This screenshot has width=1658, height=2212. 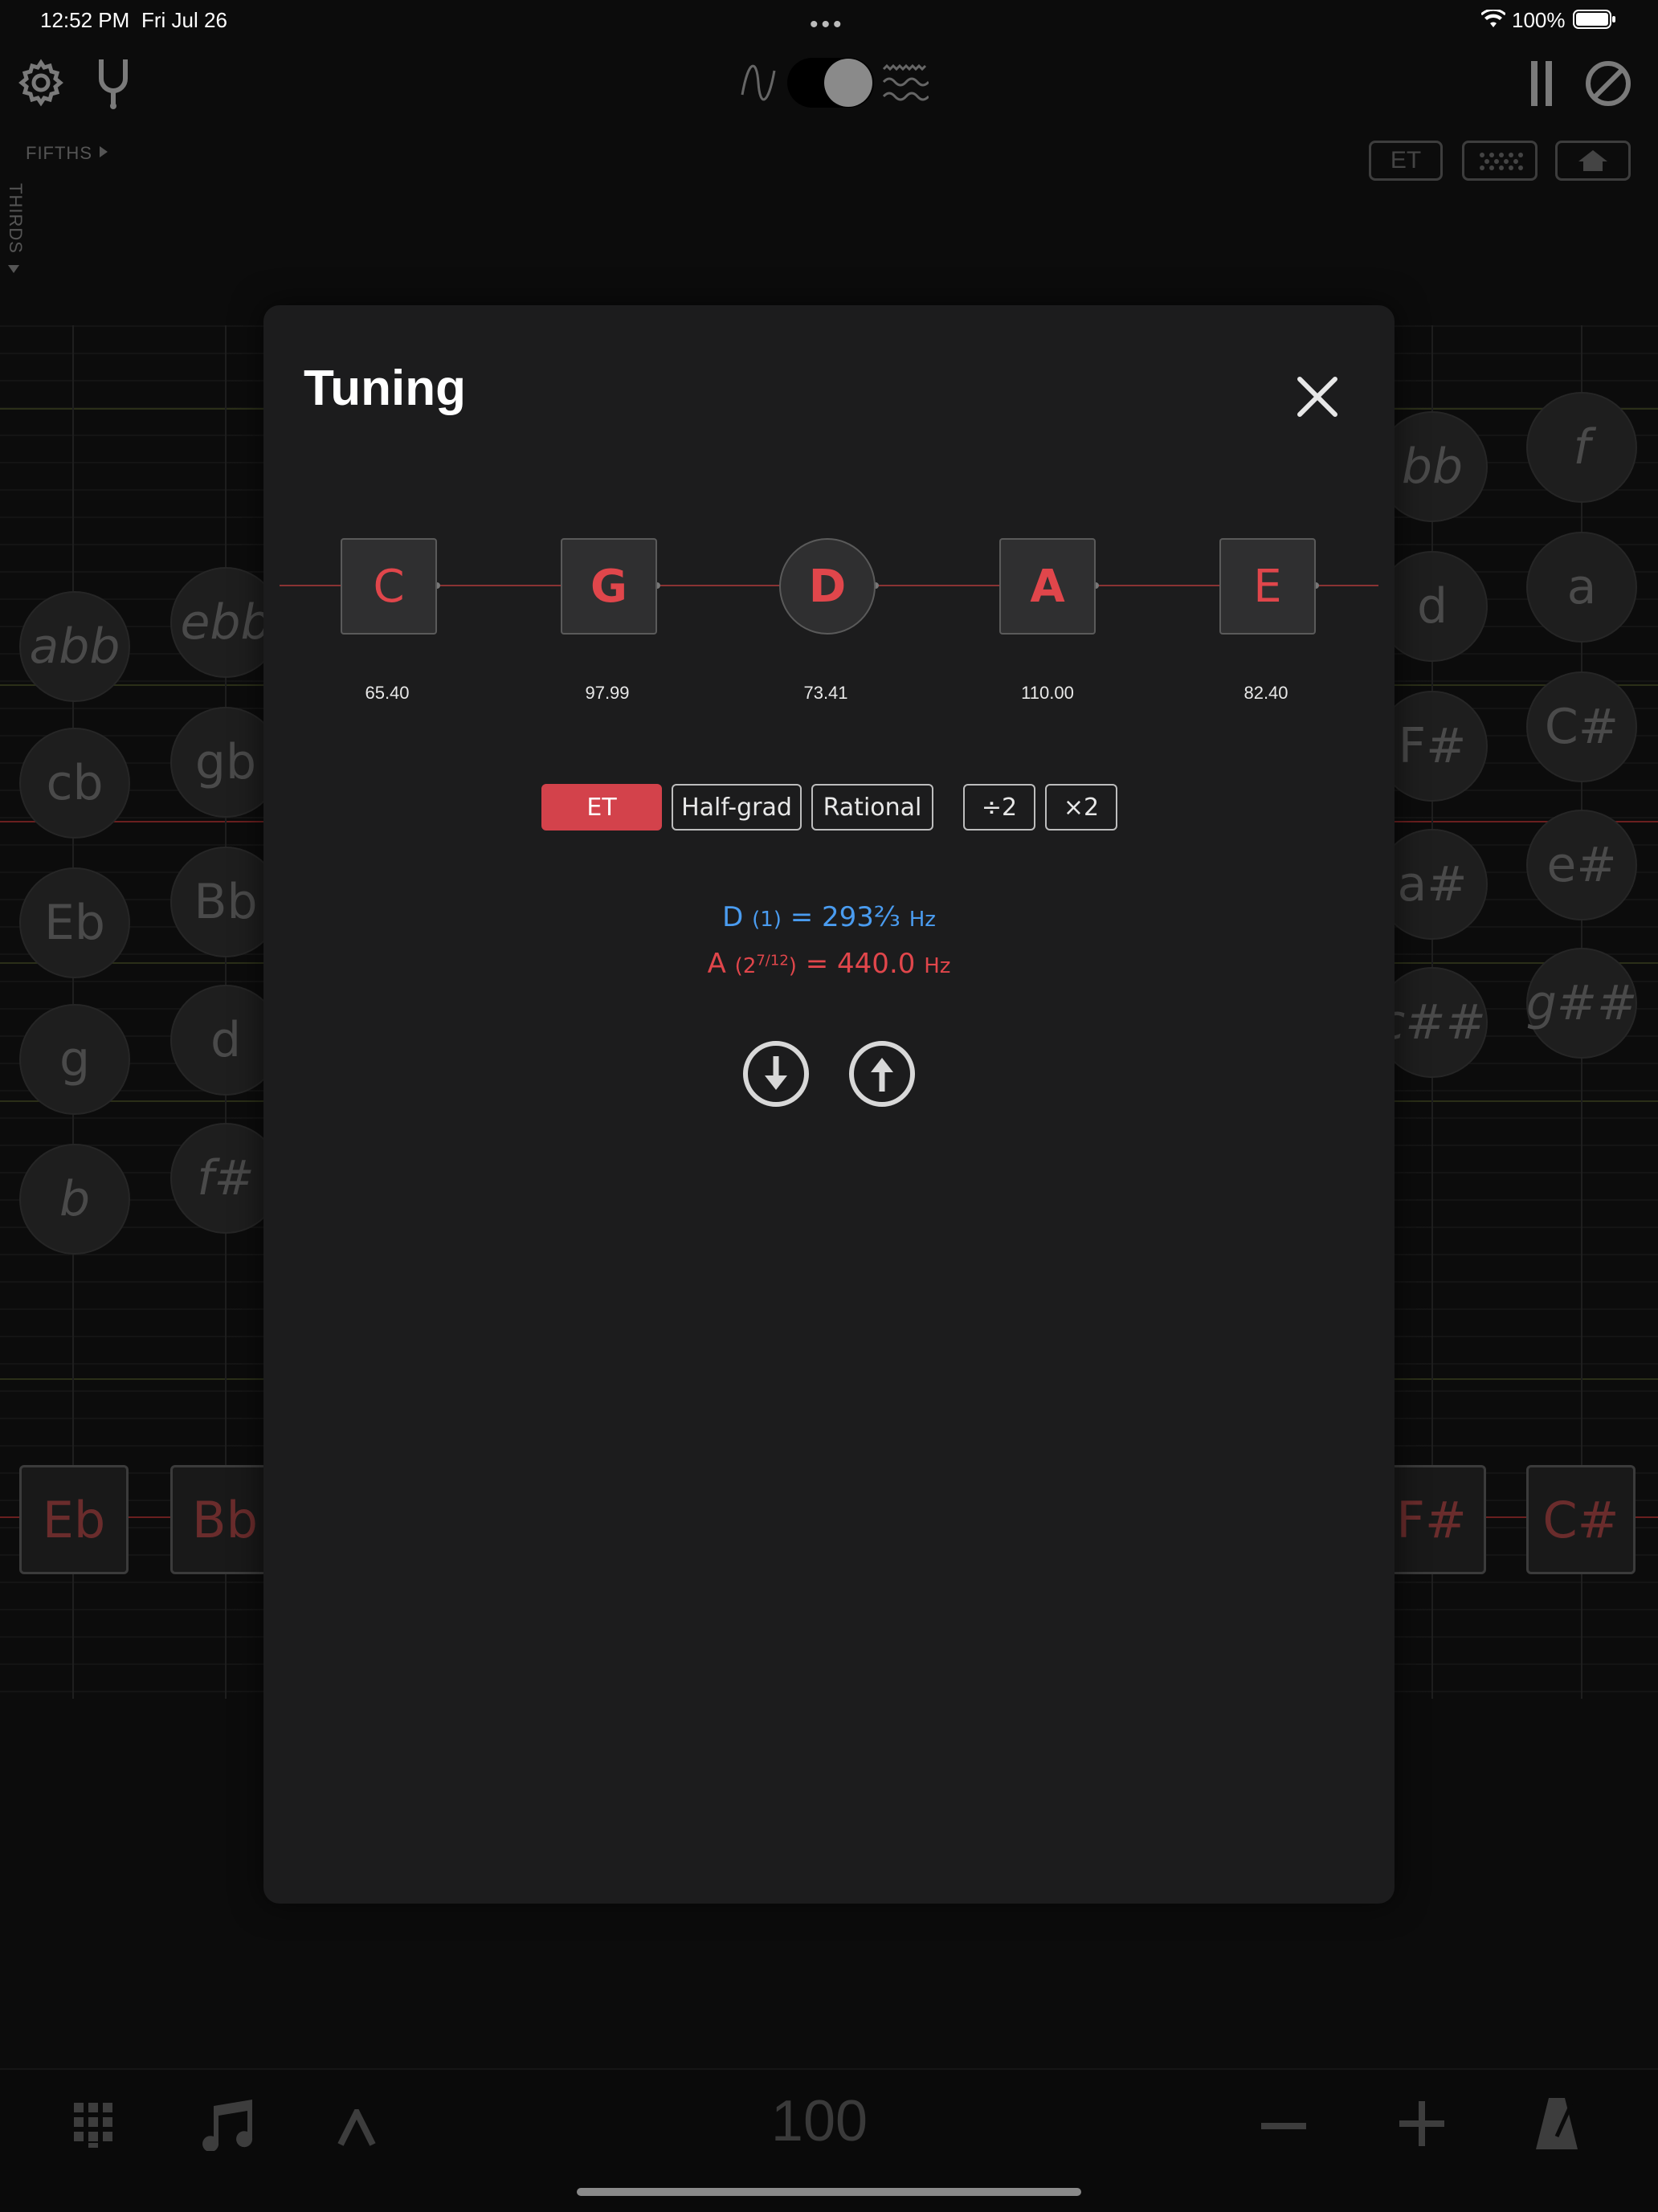 I want to click on music-note-icon, so click(x=228, y=2127).